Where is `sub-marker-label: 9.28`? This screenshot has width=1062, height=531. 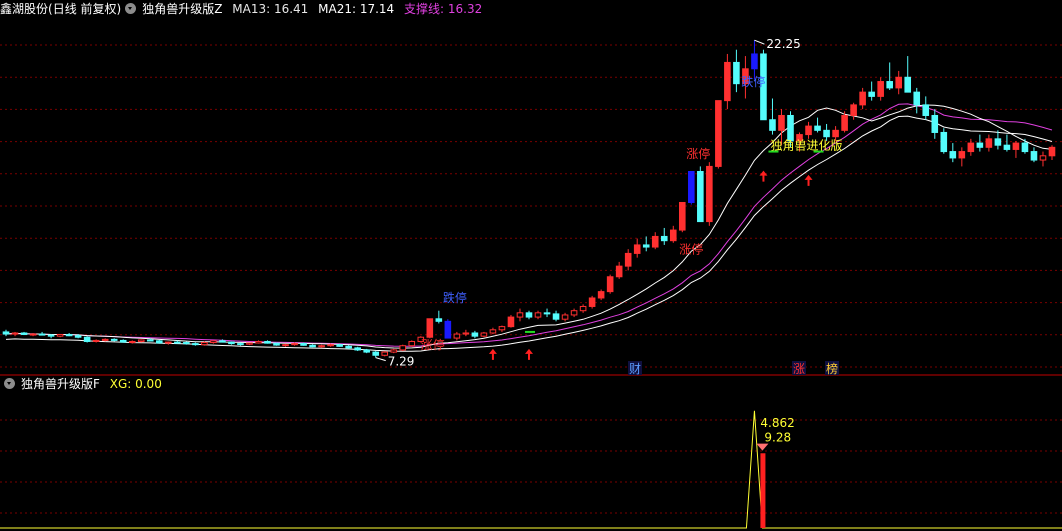
sub-marker-label: 9.28 is located at coordinates (777, 438).